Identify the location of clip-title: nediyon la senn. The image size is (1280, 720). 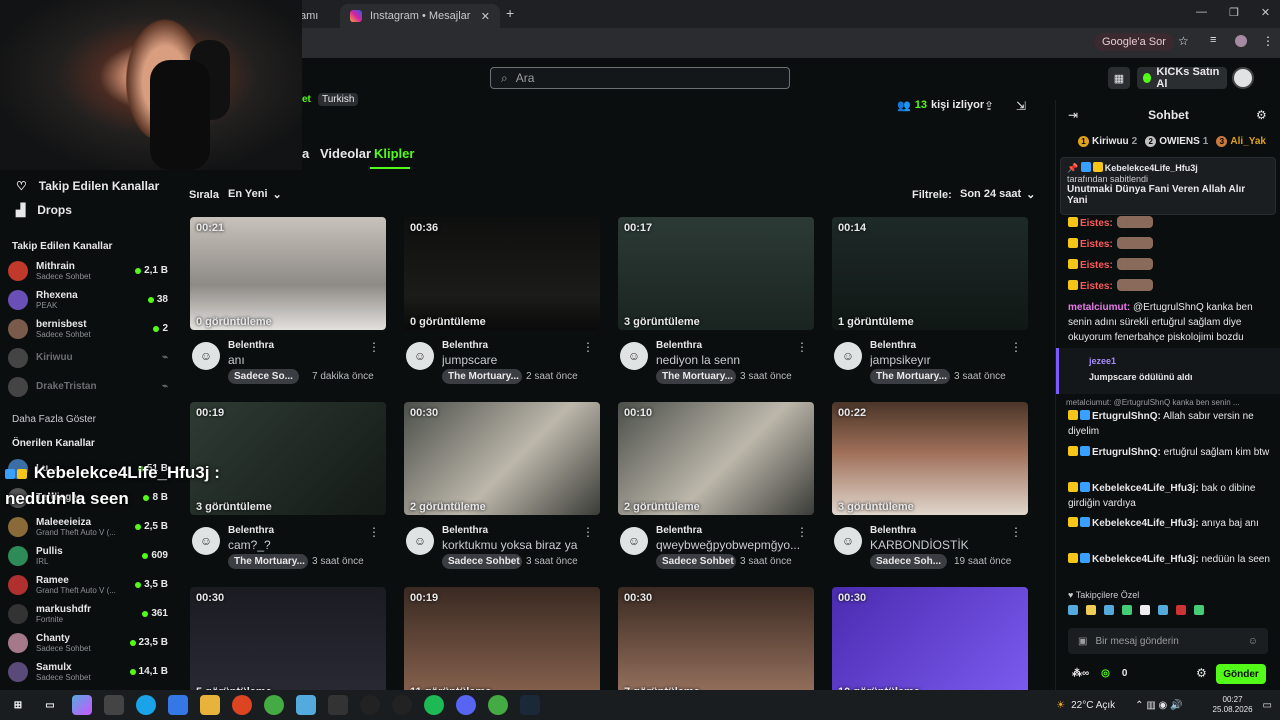
(731, 360).